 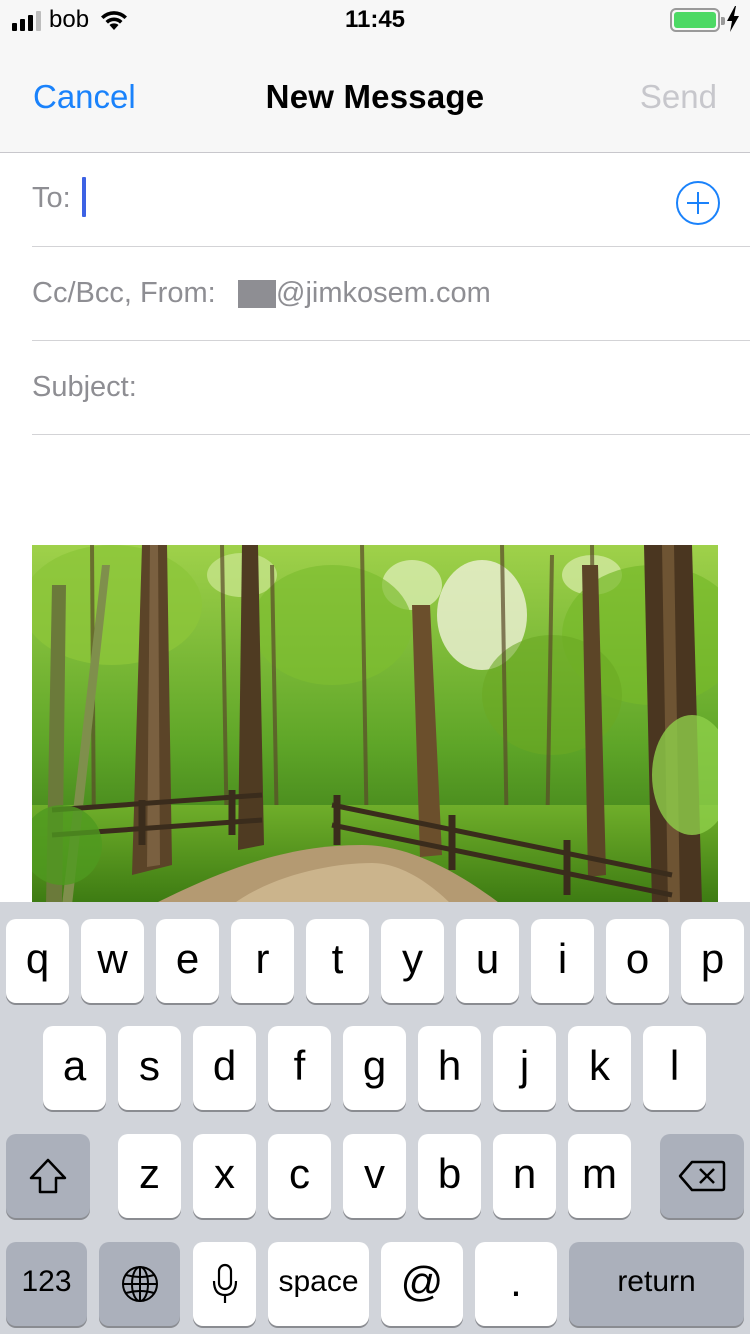 What do you see at coordinates (124, 293) in the screenshot?
I see `cc-bcc-from-label: Cc/Bcc, From:` at bounding box center [124, 293].